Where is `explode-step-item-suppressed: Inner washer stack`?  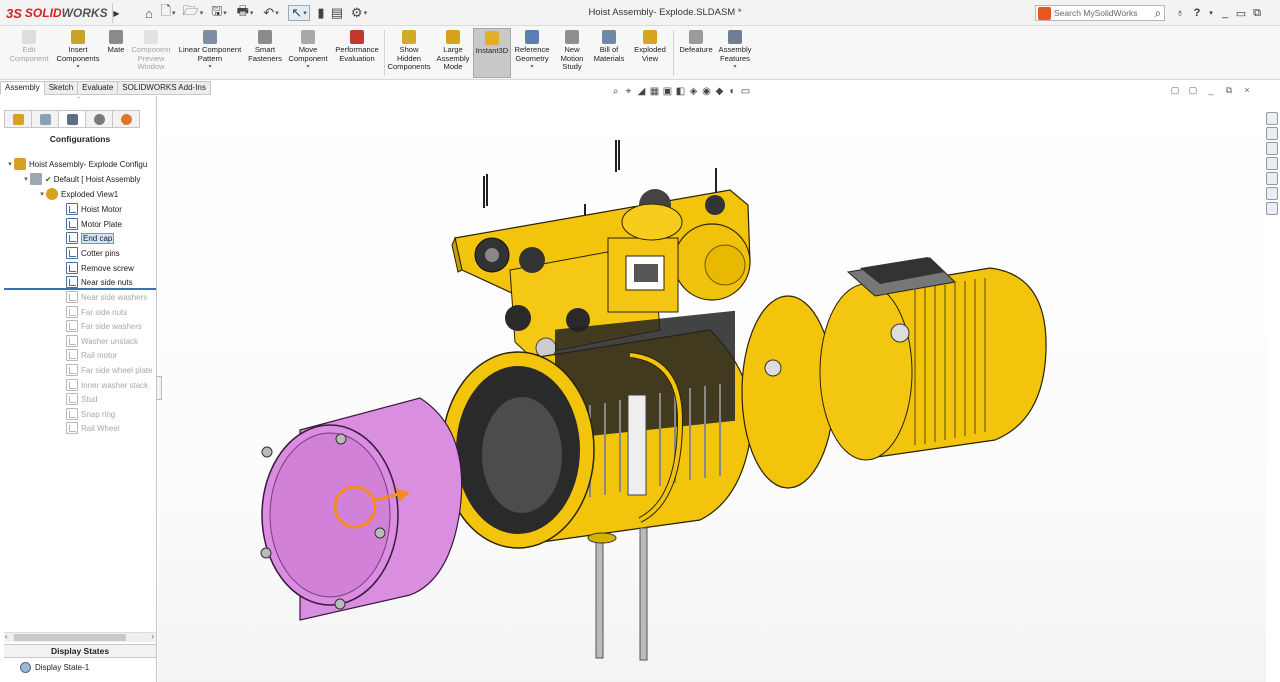
explode-step-item-suppressed: Inner washer stack is located at coordinates (107, 385).